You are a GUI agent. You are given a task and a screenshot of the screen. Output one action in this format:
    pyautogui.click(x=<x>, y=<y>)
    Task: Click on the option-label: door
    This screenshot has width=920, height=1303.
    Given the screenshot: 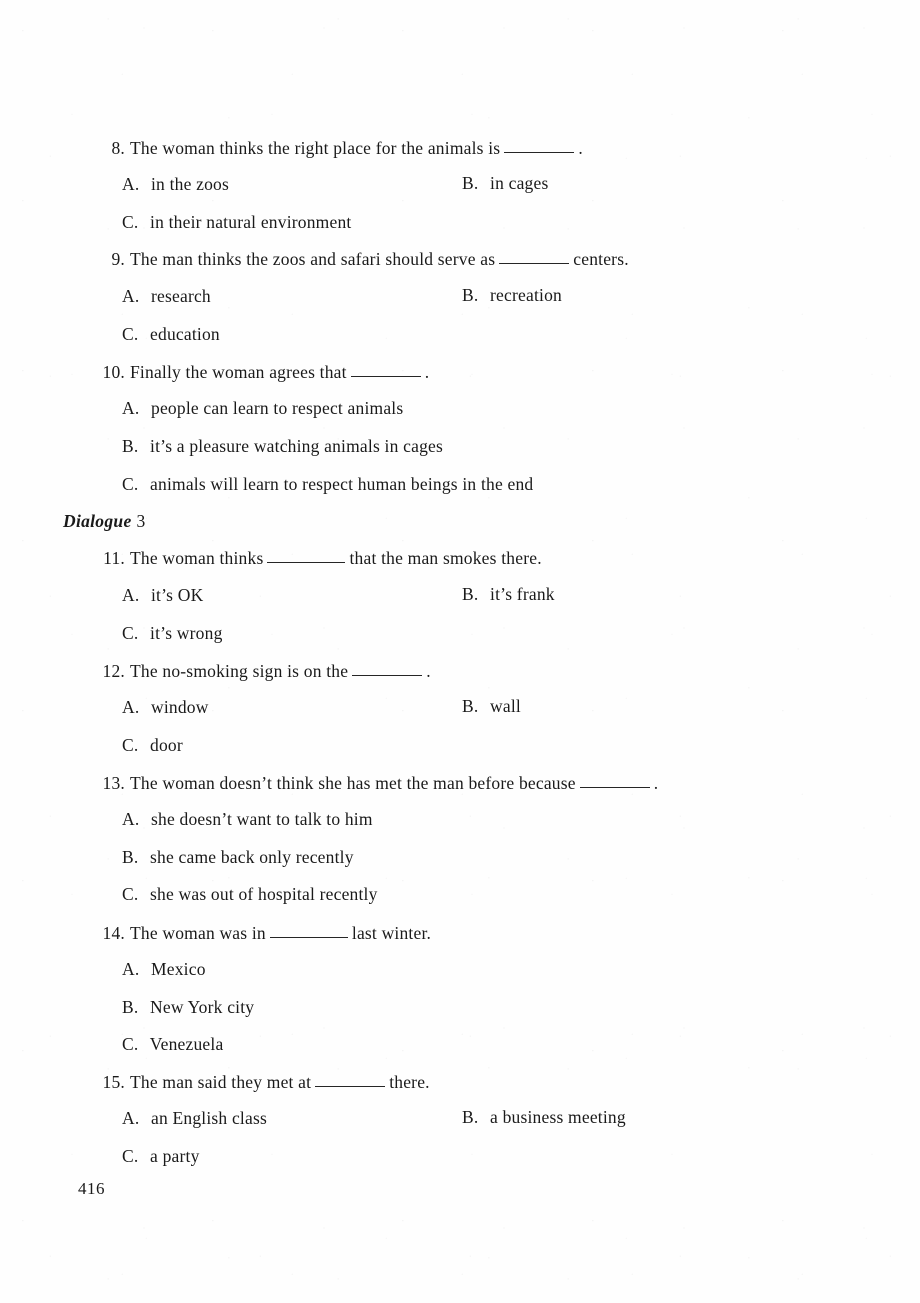 What is the action you would take?
    pyautogui.click(x=166, y=745)
    